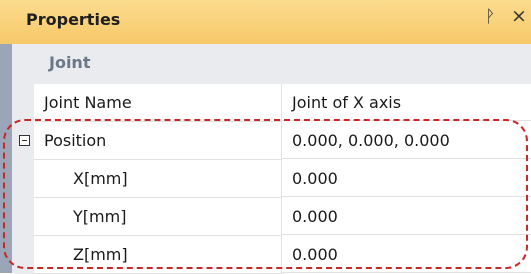  I want to click on panel-left-frame, so click(6, 158).